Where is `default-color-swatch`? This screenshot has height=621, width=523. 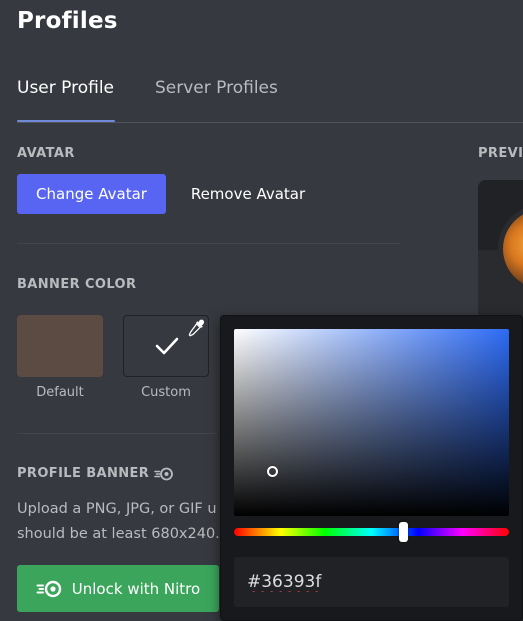
default-color-swatch is located at coordinates (60, 346).